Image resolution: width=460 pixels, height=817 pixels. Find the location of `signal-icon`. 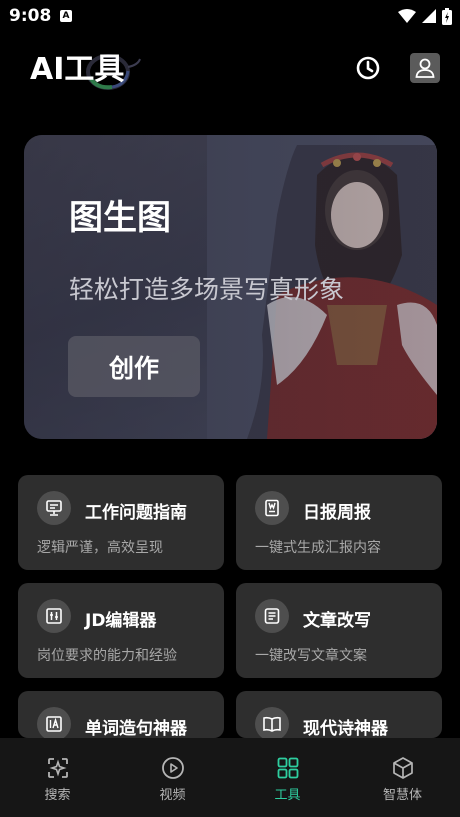

signal-icon is located at coordinates (429, 16).